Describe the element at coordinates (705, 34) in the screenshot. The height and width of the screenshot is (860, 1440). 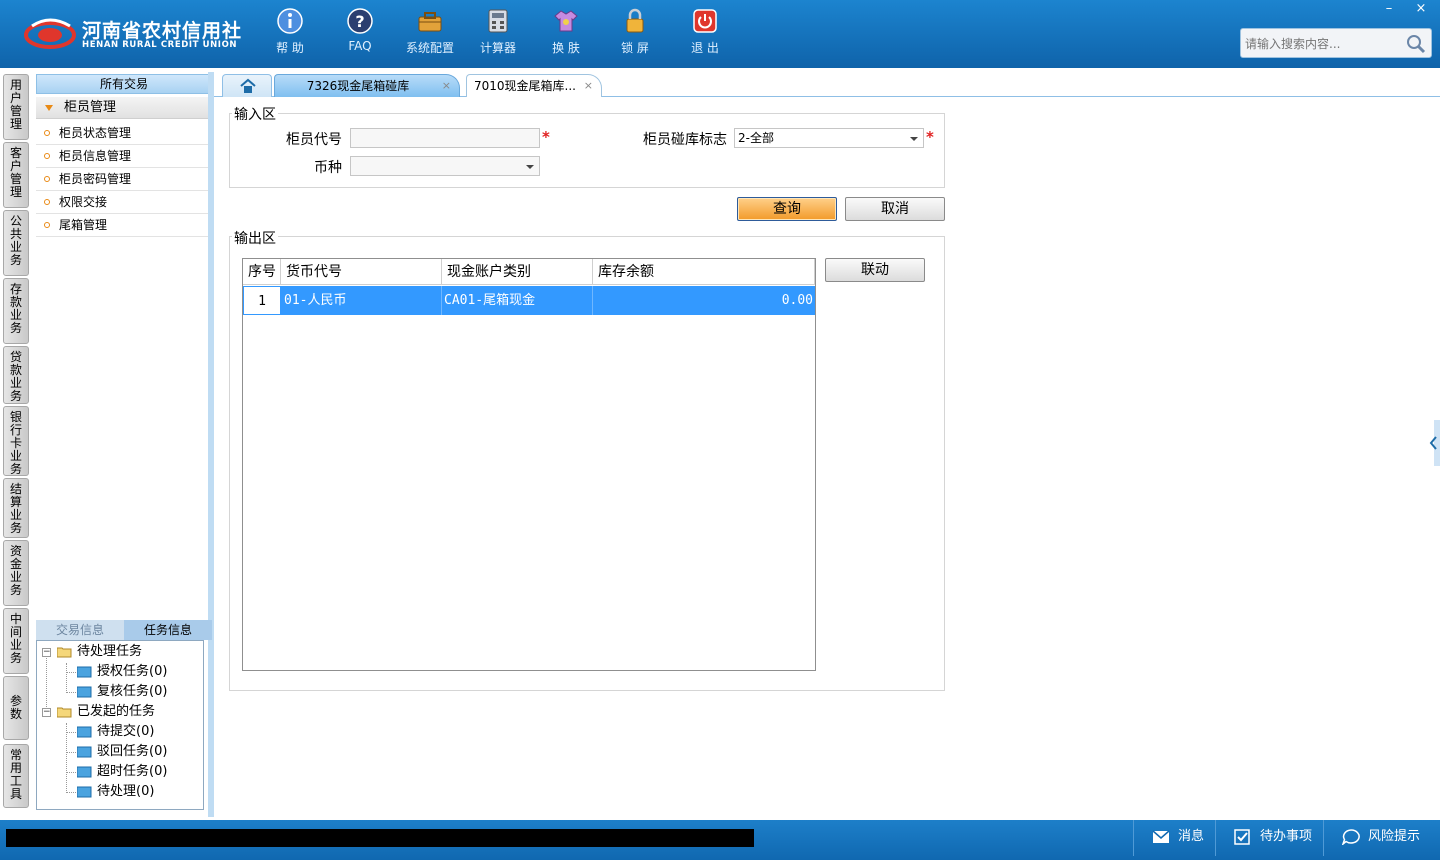
I see `exit-button: 退 出` at that location.